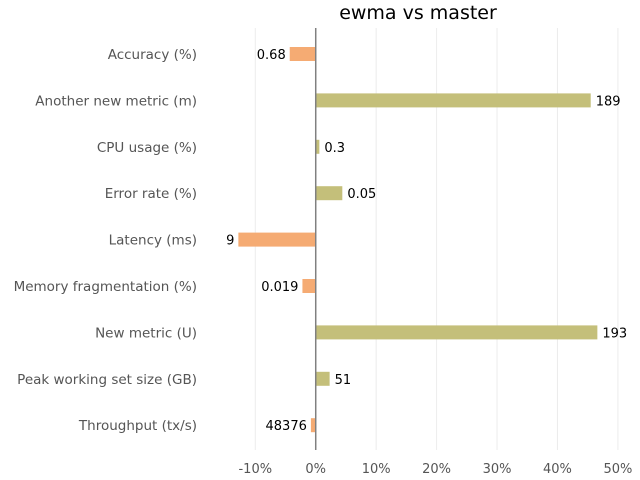 The height and width of the screenshot is (480, 640). I want to click on x-tick-label: 20%, so click(436, 469).